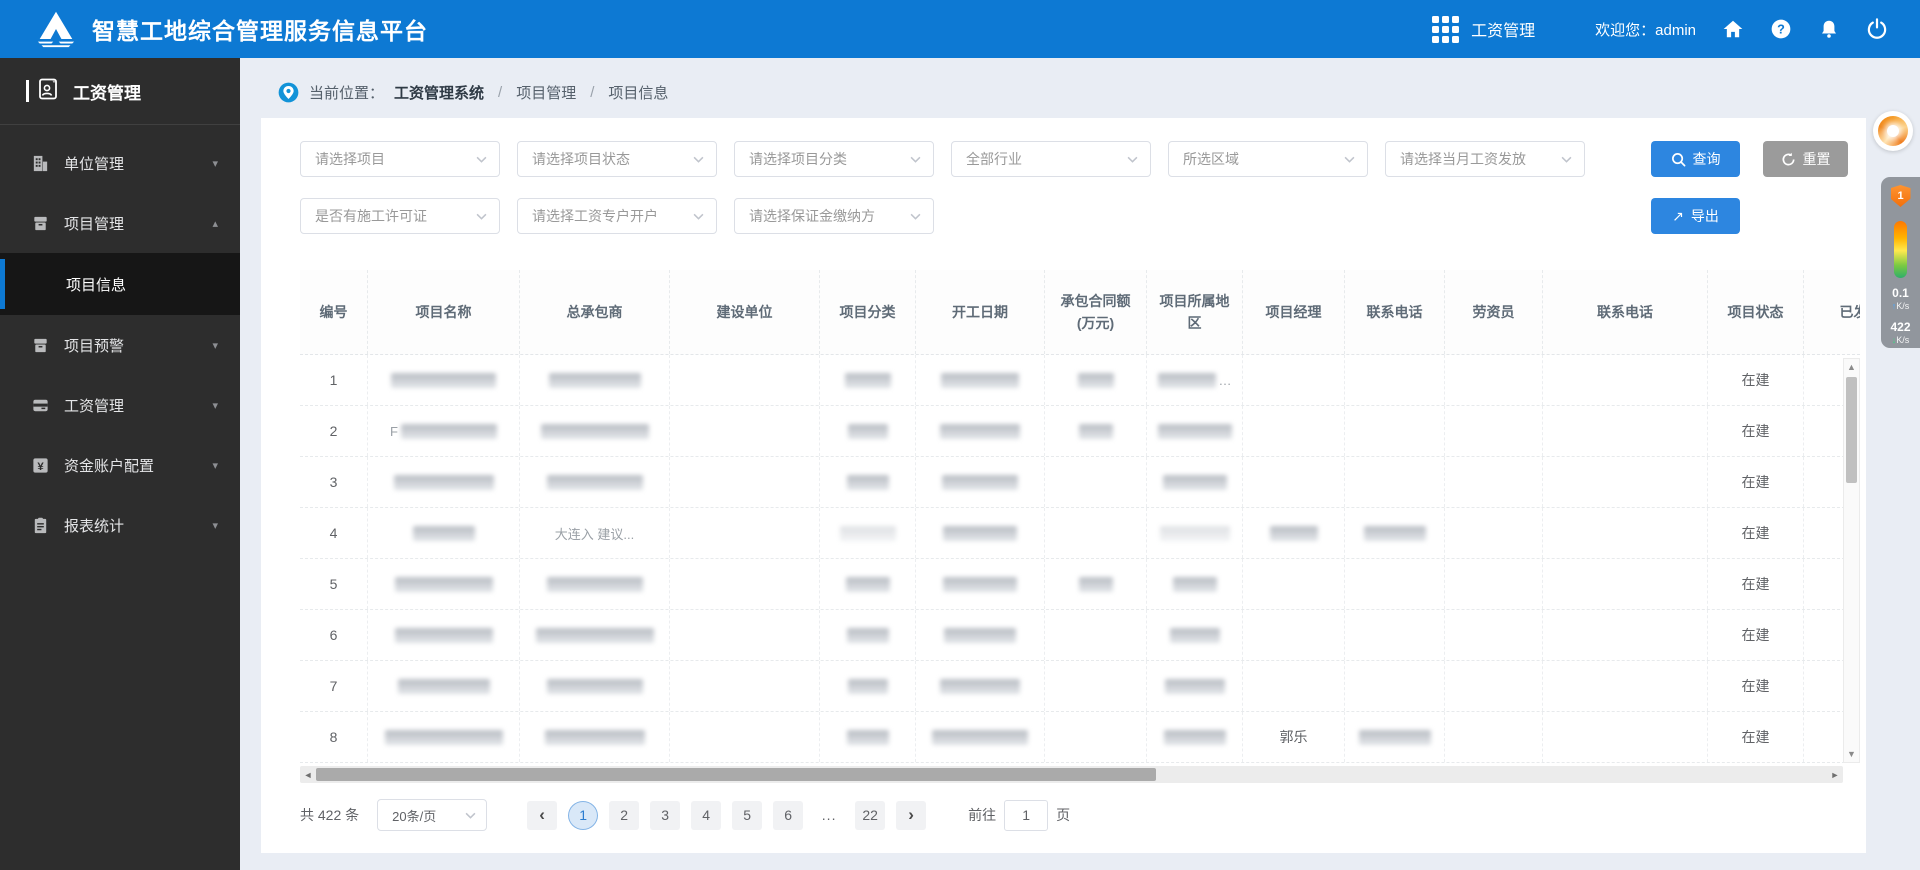  I want to click on net-speed-widget: 1 0.1 ↑K/s 422 ↓K/s, so click(1900, 262).